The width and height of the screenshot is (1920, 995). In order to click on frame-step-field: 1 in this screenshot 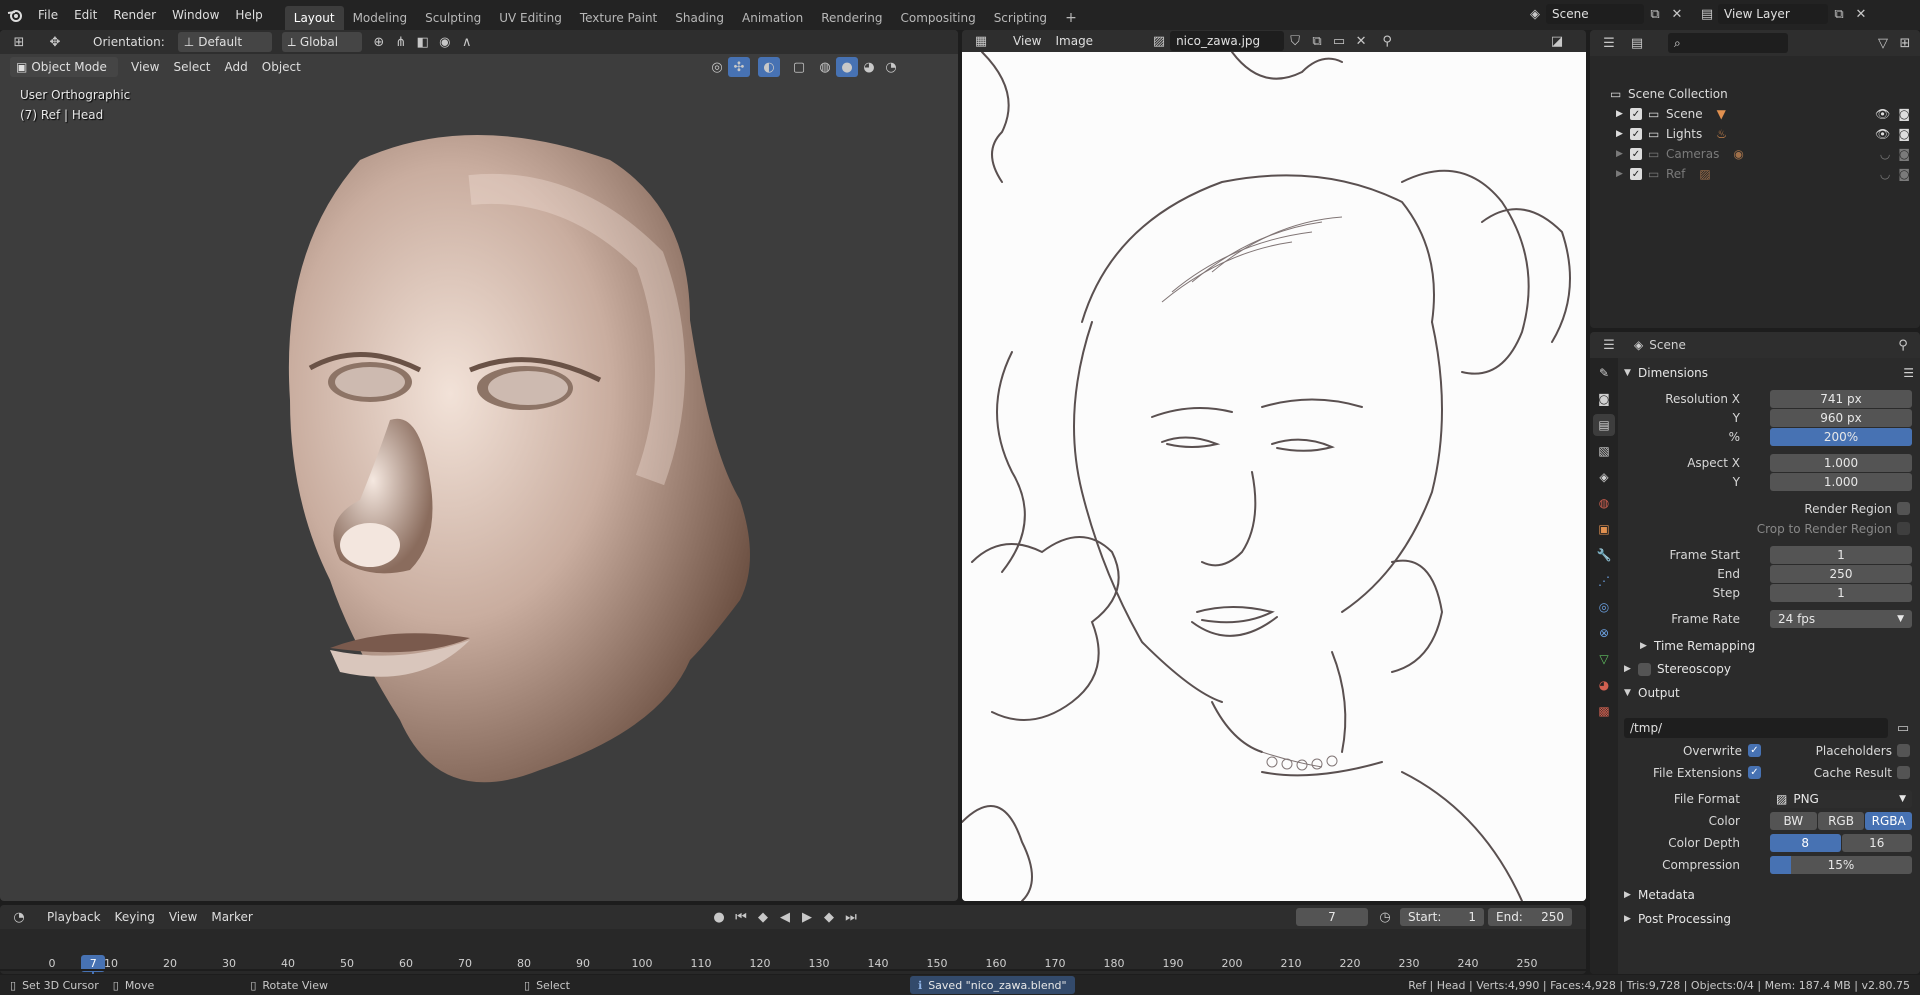, I will do `click(1841, 593)`.